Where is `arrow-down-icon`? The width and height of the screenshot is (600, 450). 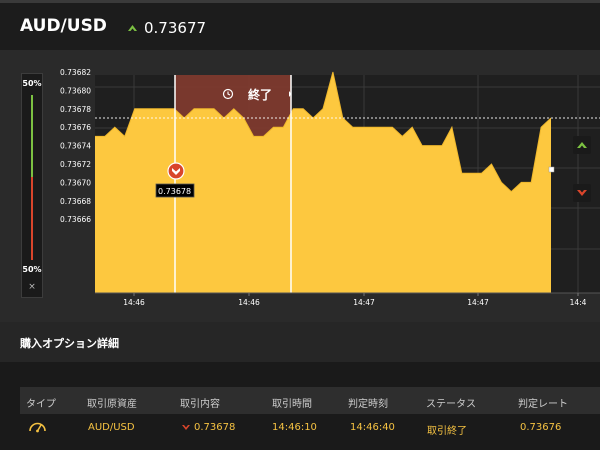 arrow-down-icon is located at coordinates (582, 193).